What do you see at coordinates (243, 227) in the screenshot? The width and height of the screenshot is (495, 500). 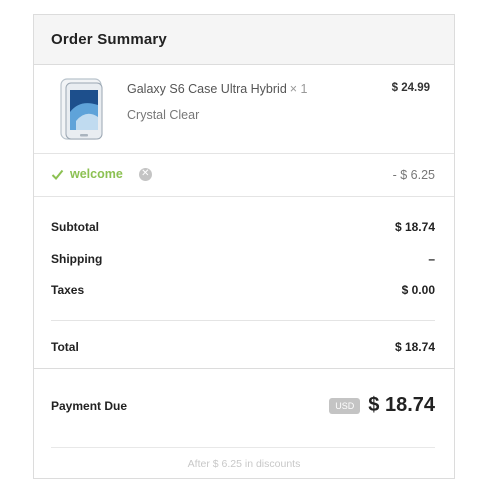 I see `subtotal-row: Subtotal $ 18.74` at bounding box center [243, 227].